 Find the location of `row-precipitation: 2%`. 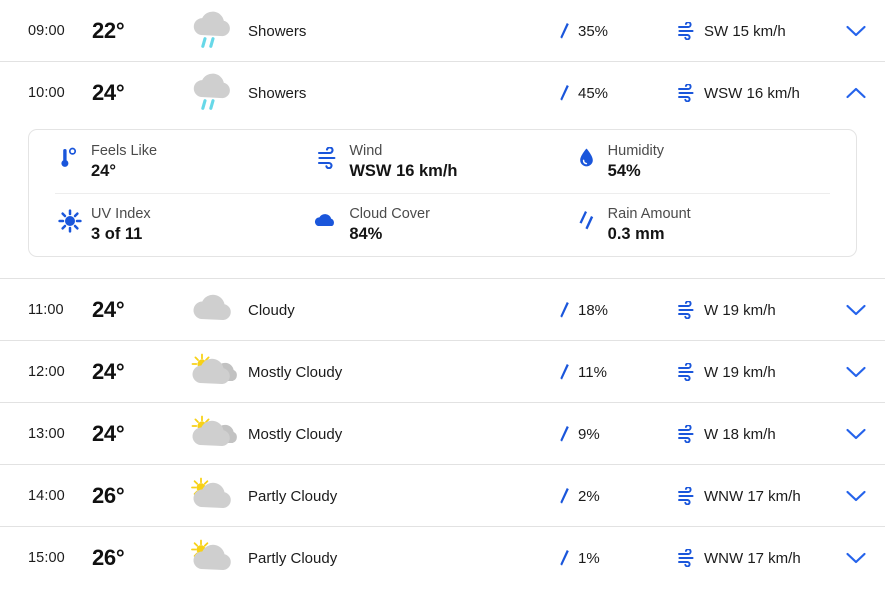

row-precipitation: 2% is located at coordinates (617, 496).